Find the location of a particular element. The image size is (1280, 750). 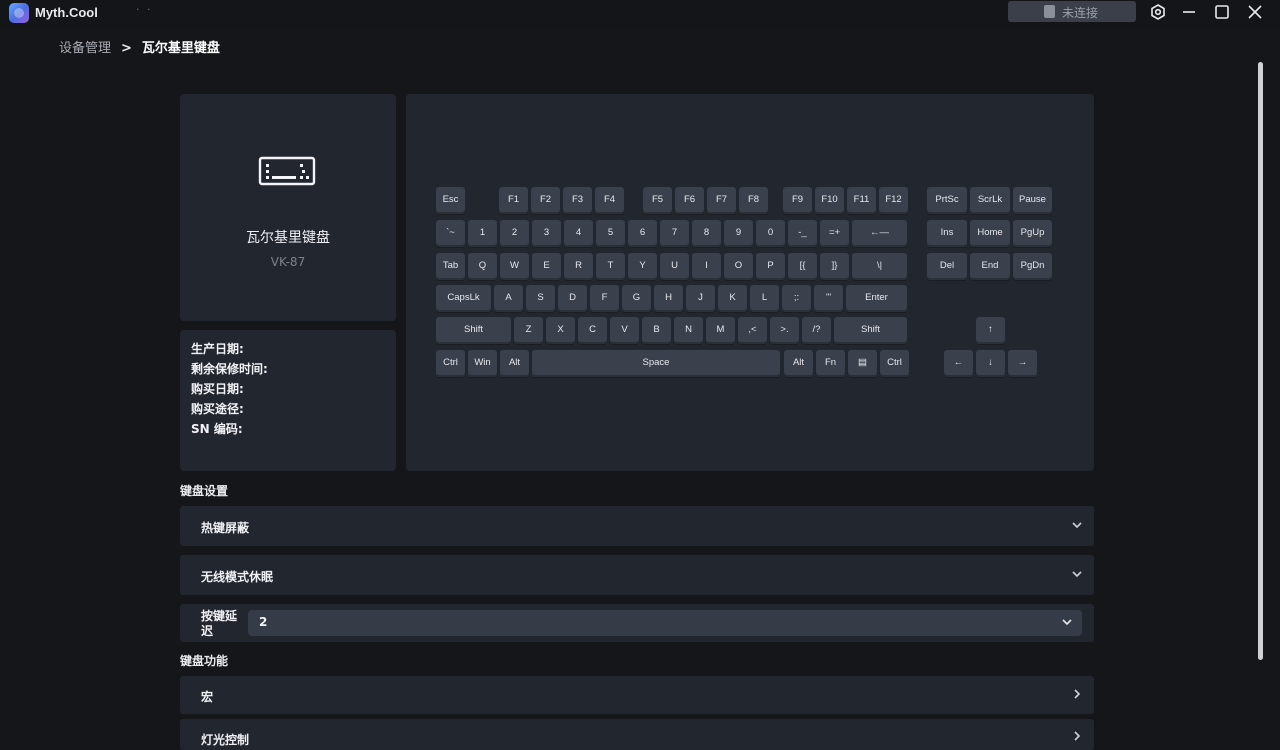

key: Q is located at coordinates (482, 266).